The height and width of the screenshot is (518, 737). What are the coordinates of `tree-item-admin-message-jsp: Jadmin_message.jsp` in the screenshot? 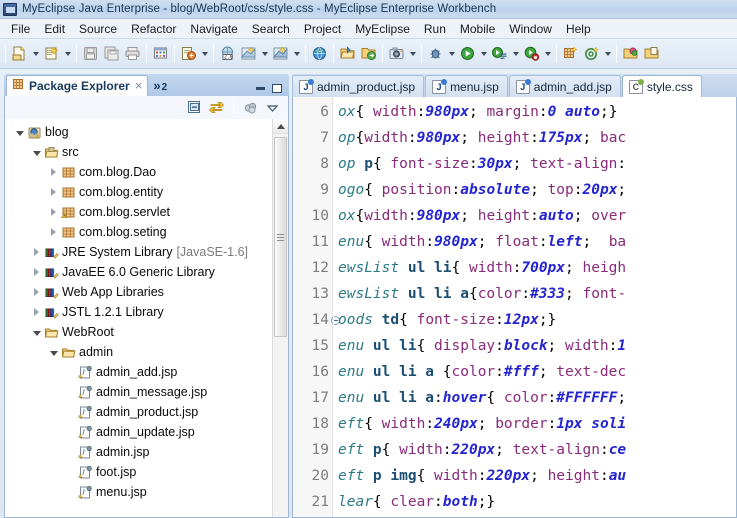 It's located at (138, 392).